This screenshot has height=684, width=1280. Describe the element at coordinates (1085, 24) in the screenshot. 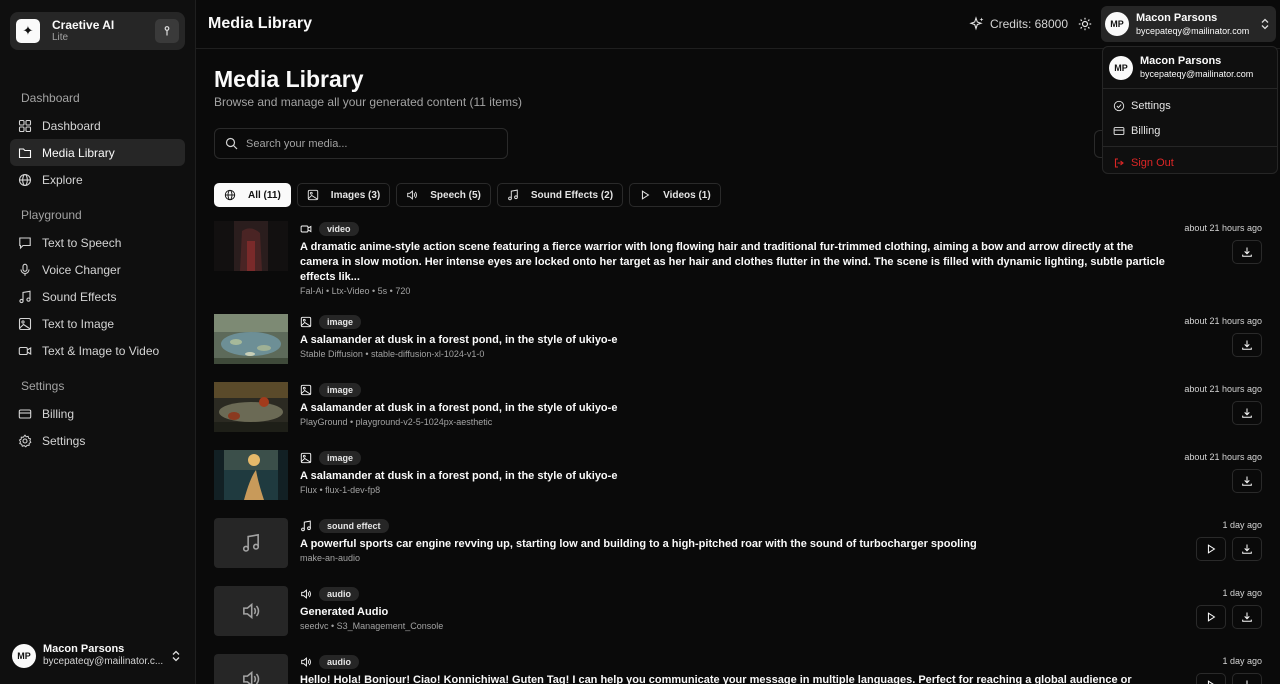

I see `sun-icon` at that location.